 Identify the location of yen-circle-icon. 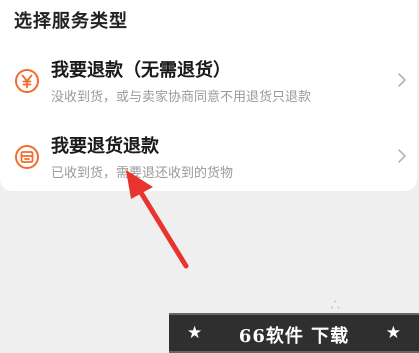
(27, 81).